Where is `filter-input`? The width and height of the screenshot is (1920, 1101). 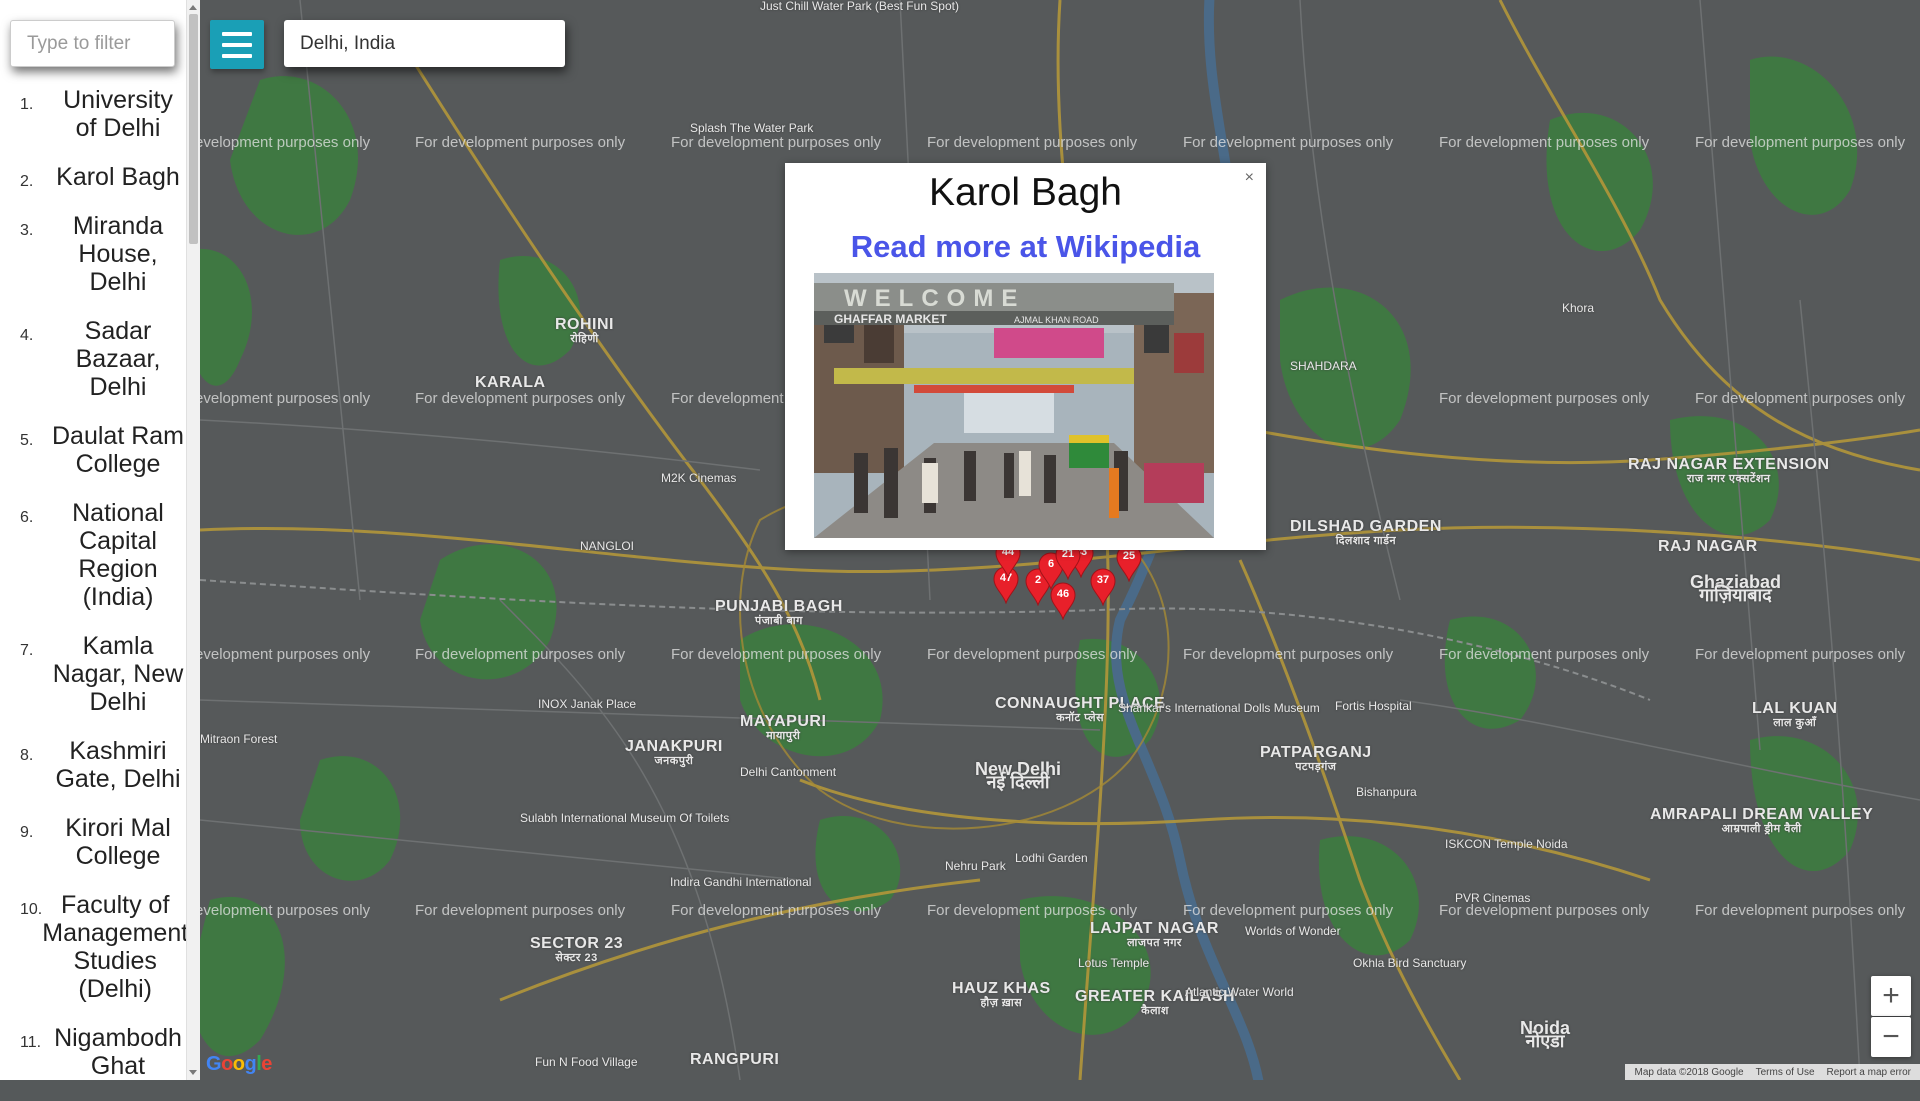
filter-input is located at coordinates (92, 43).